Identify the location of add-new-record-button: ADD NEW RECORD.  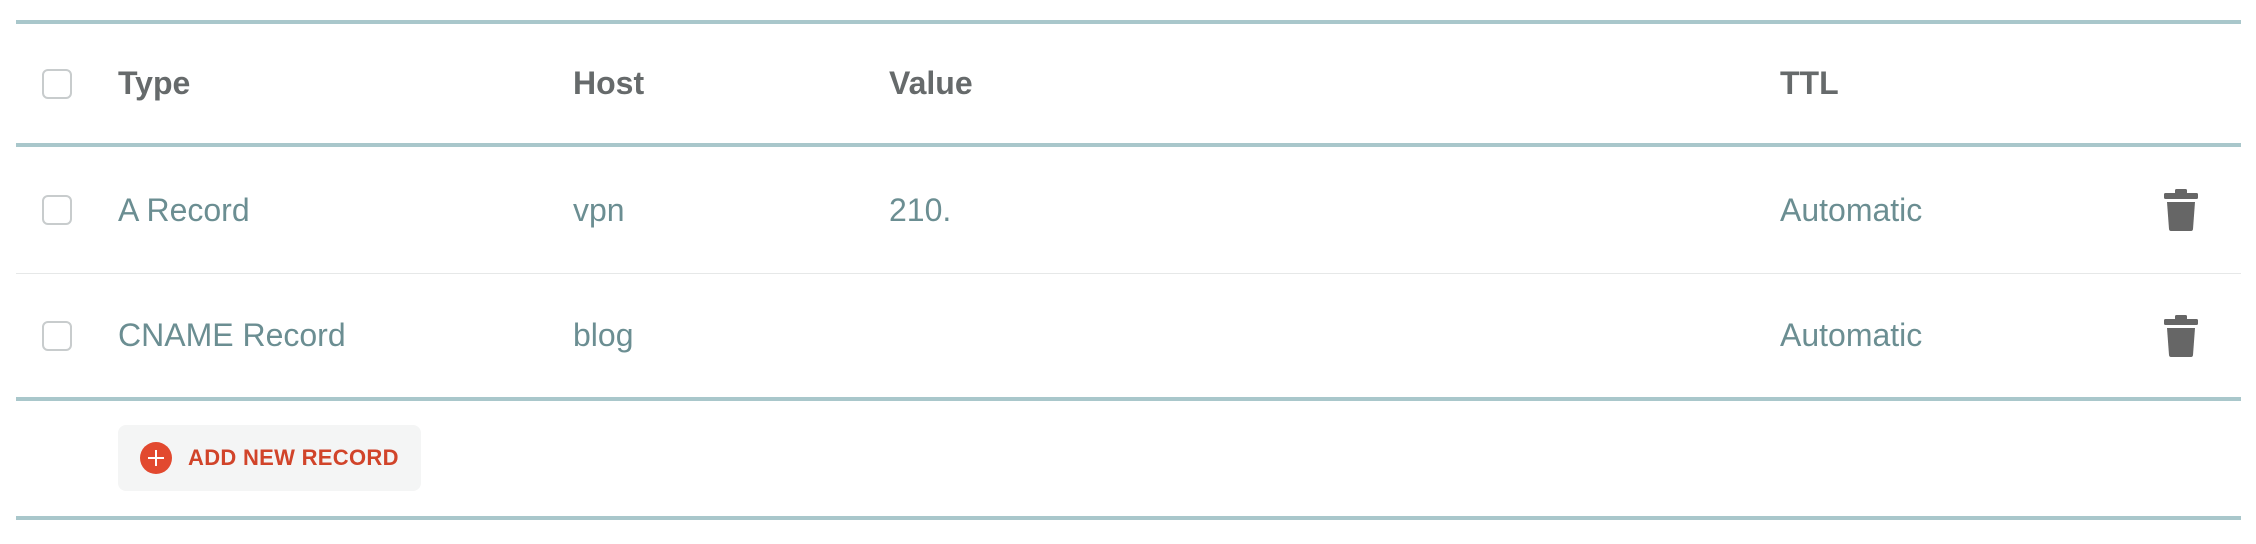
(269, 458).